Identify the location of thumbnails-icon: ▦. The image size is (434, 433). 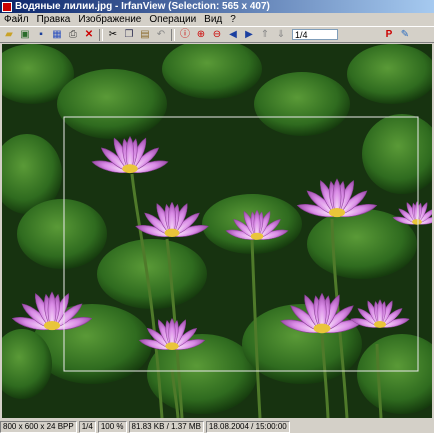
(57, 34).